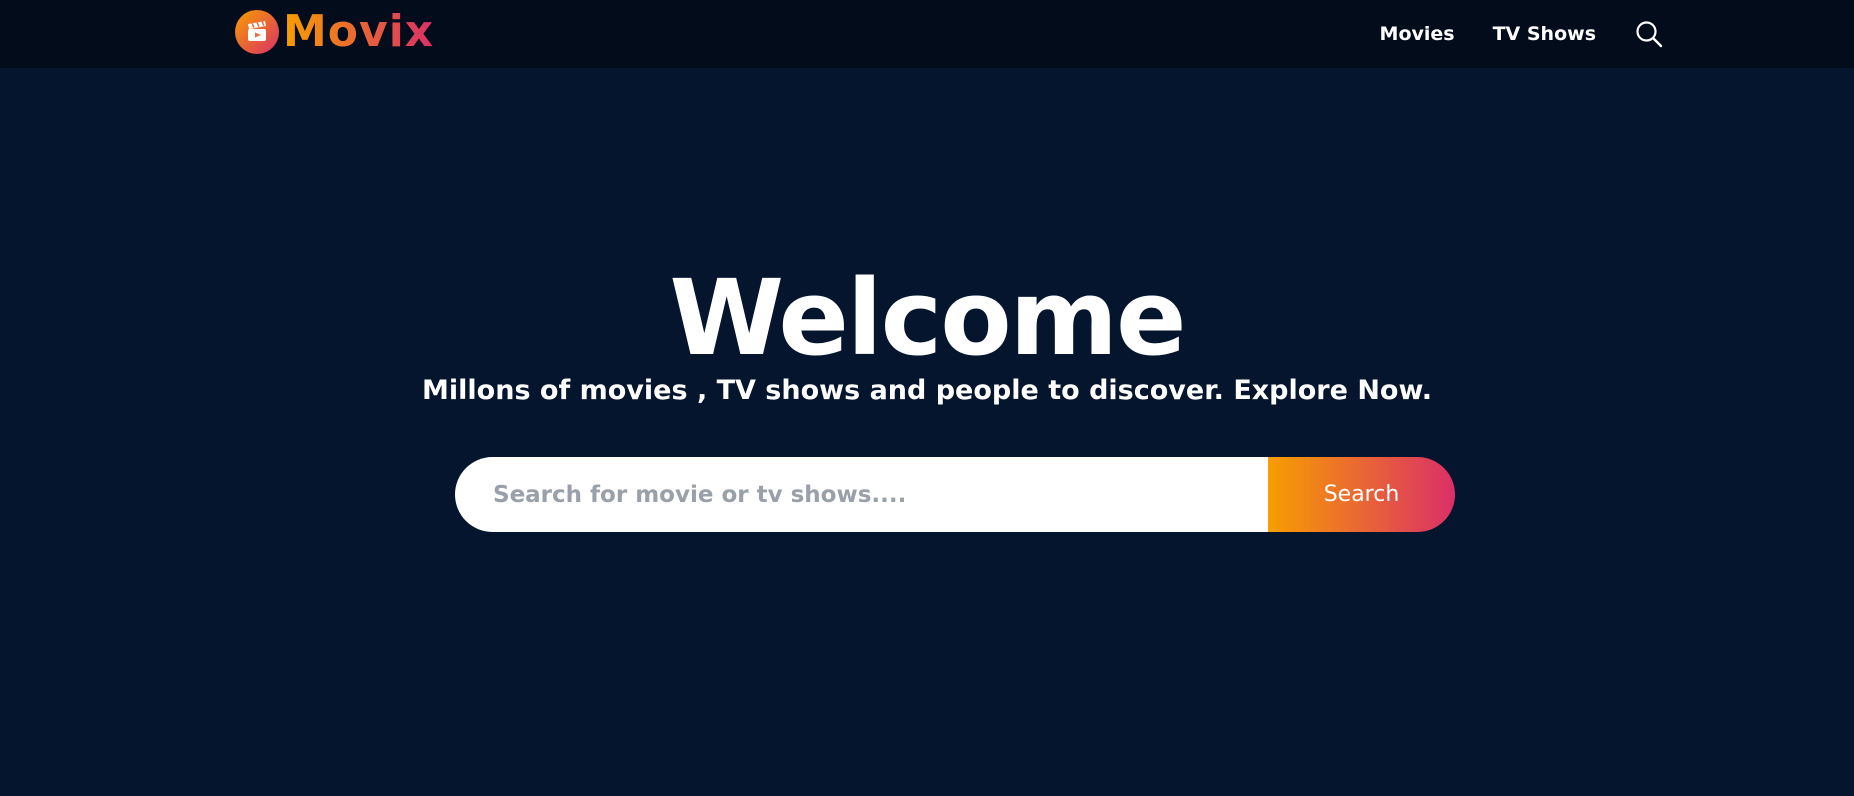 The height and width of the screenshot is (796, 1854). I want to click on logo: Movix, so click(334, 32).